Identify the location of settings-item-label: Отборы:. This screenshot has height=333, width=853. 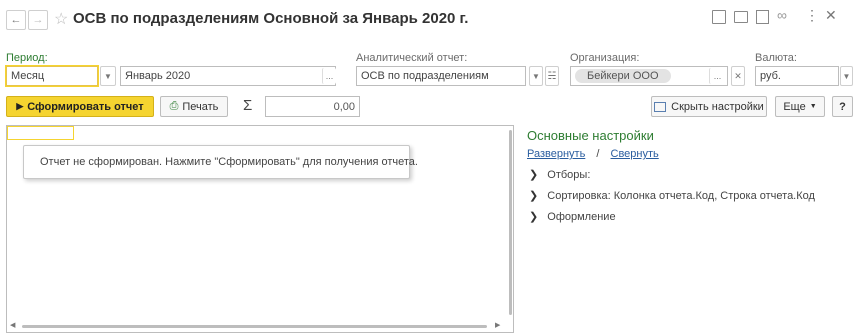
(569, 175).